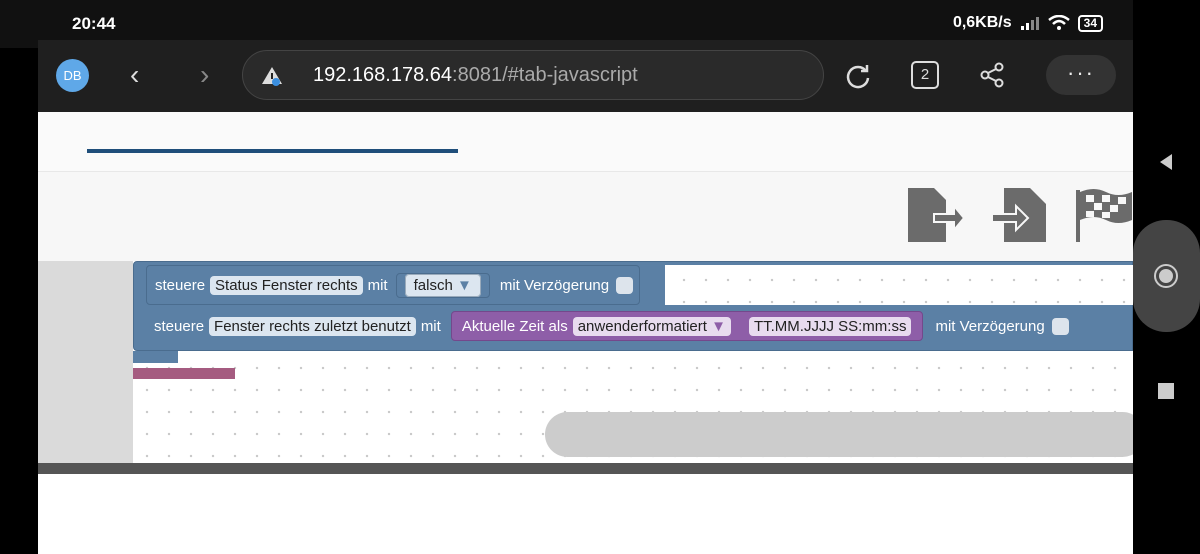  Describe the element at coordinates (936, 215) in the screenshot. I see `export-icon` at that location.